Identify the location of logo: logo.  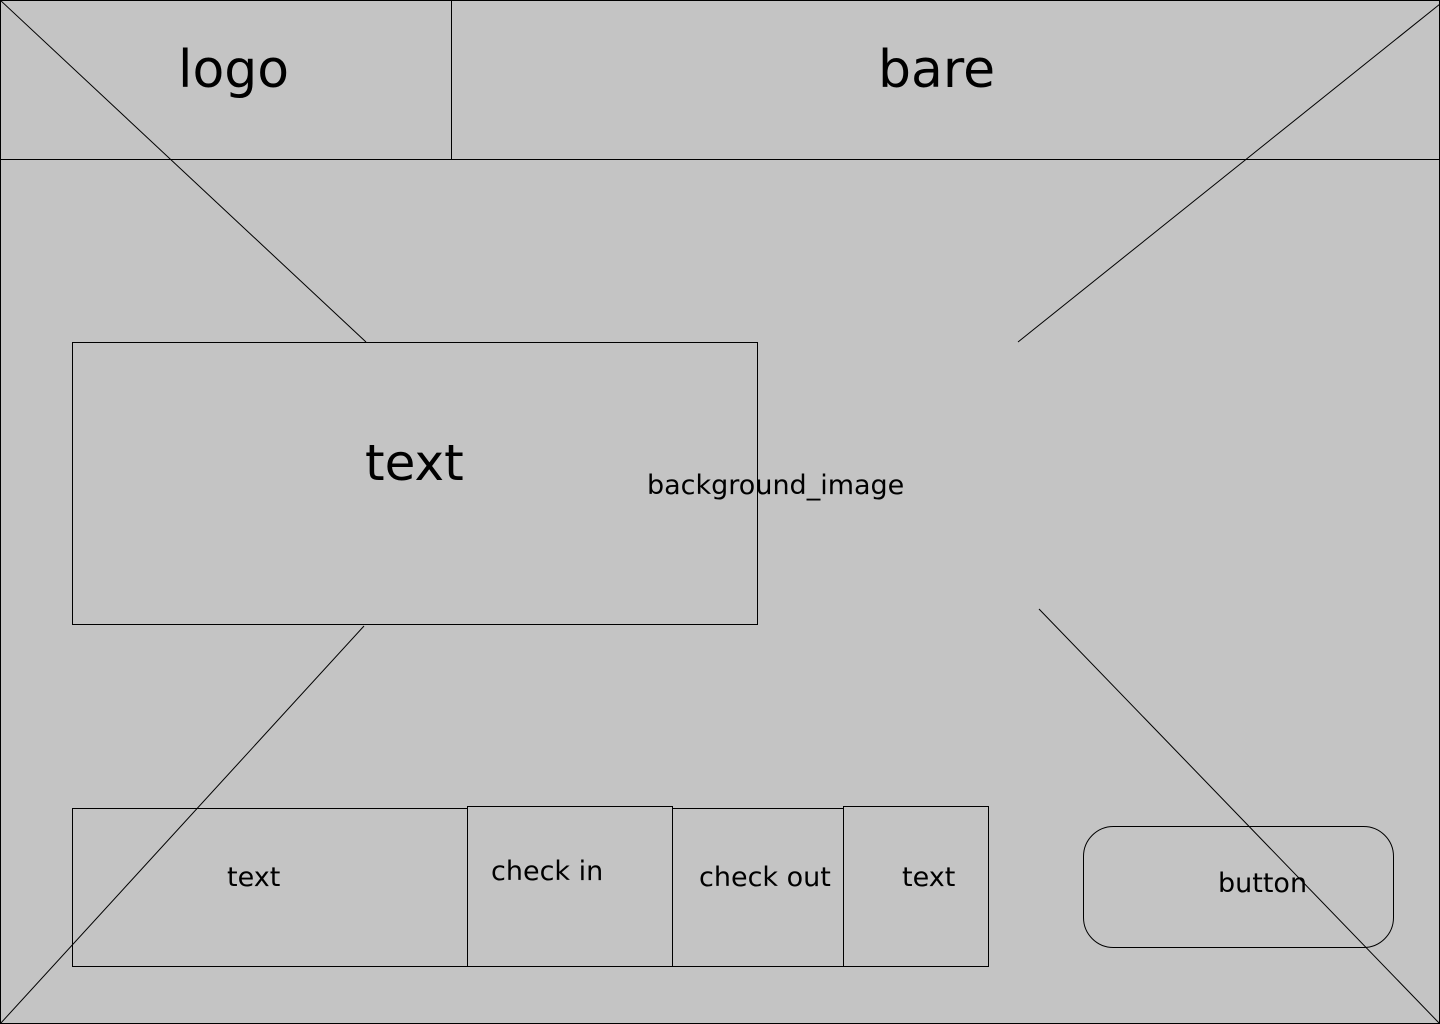
(233, 70).